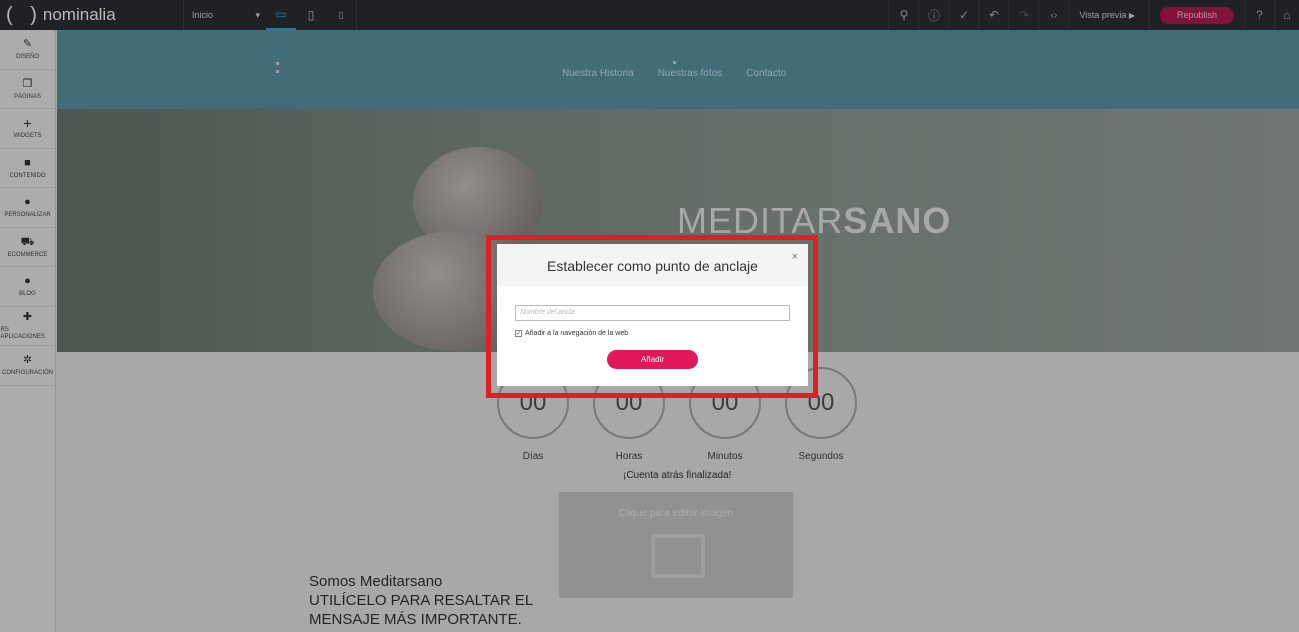 The width and height of the screenshot is (1299, 632). I want to click on add-button: Añadir, so click(652, 359).